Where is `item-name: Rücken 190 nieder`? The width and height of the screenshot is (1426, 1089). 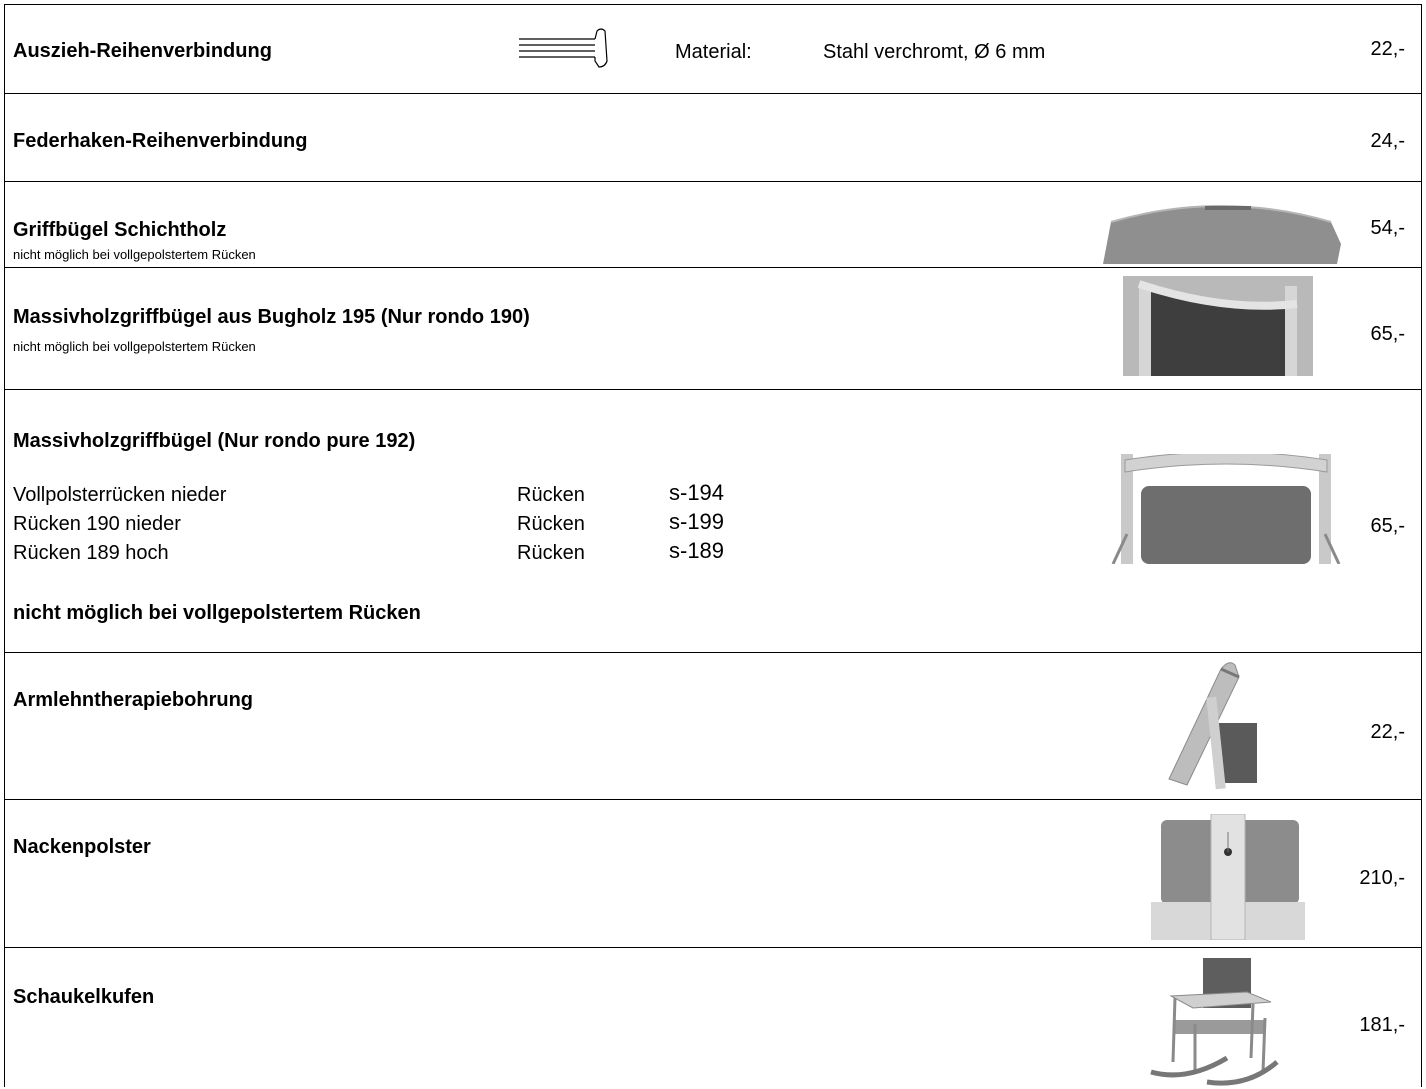 item-name: Rücken 190 nieder is located at coordinates (97, 524).